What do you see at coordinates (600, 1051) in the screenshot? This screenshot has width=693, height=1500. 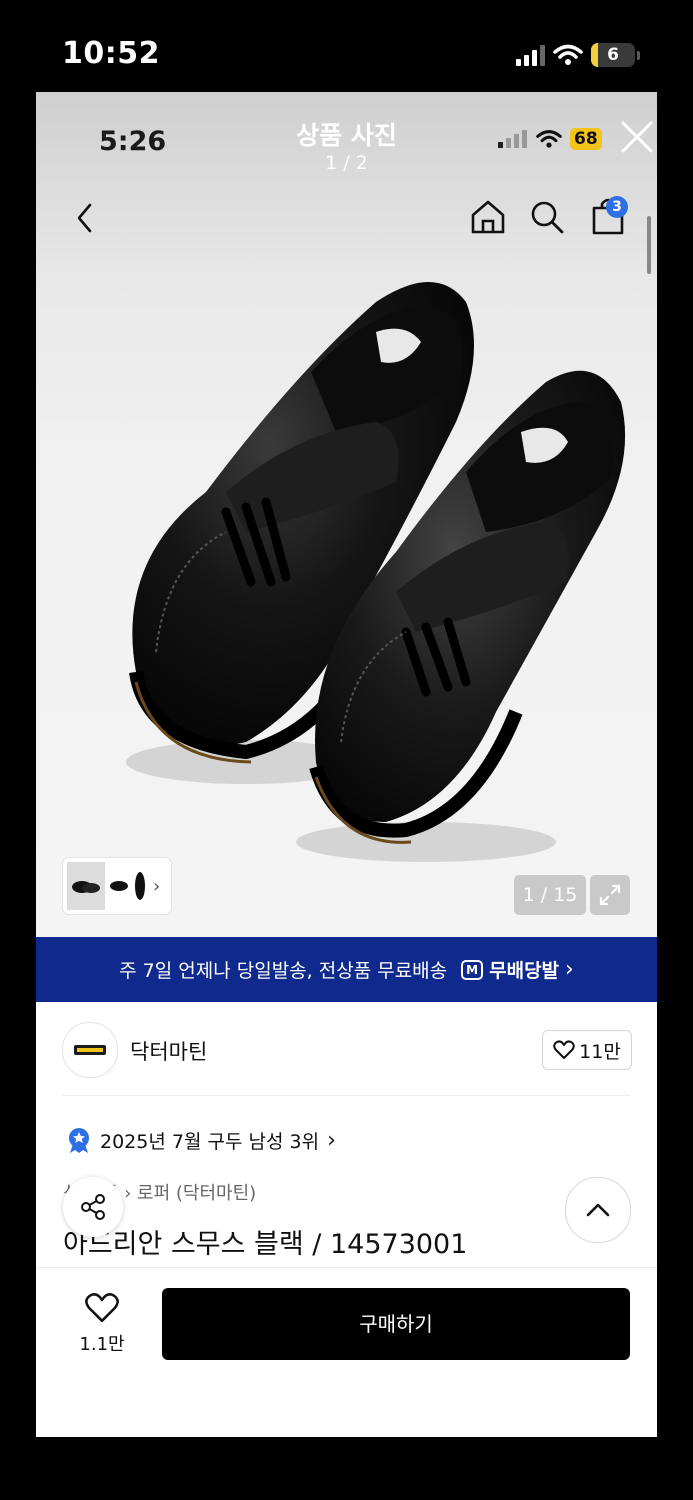 I see `brand-like-count: 11만` at bounding box center [600, 1051].